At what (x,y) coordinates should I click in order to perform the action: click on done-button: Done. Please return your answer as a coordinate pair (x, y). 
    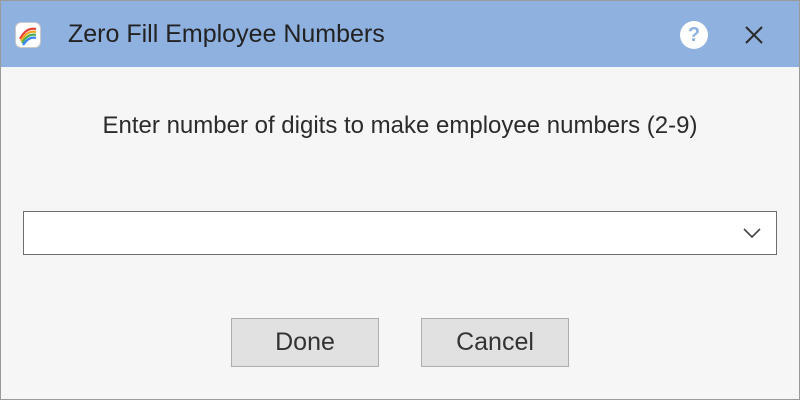
    Looking at the image, I should click on (305, 342).